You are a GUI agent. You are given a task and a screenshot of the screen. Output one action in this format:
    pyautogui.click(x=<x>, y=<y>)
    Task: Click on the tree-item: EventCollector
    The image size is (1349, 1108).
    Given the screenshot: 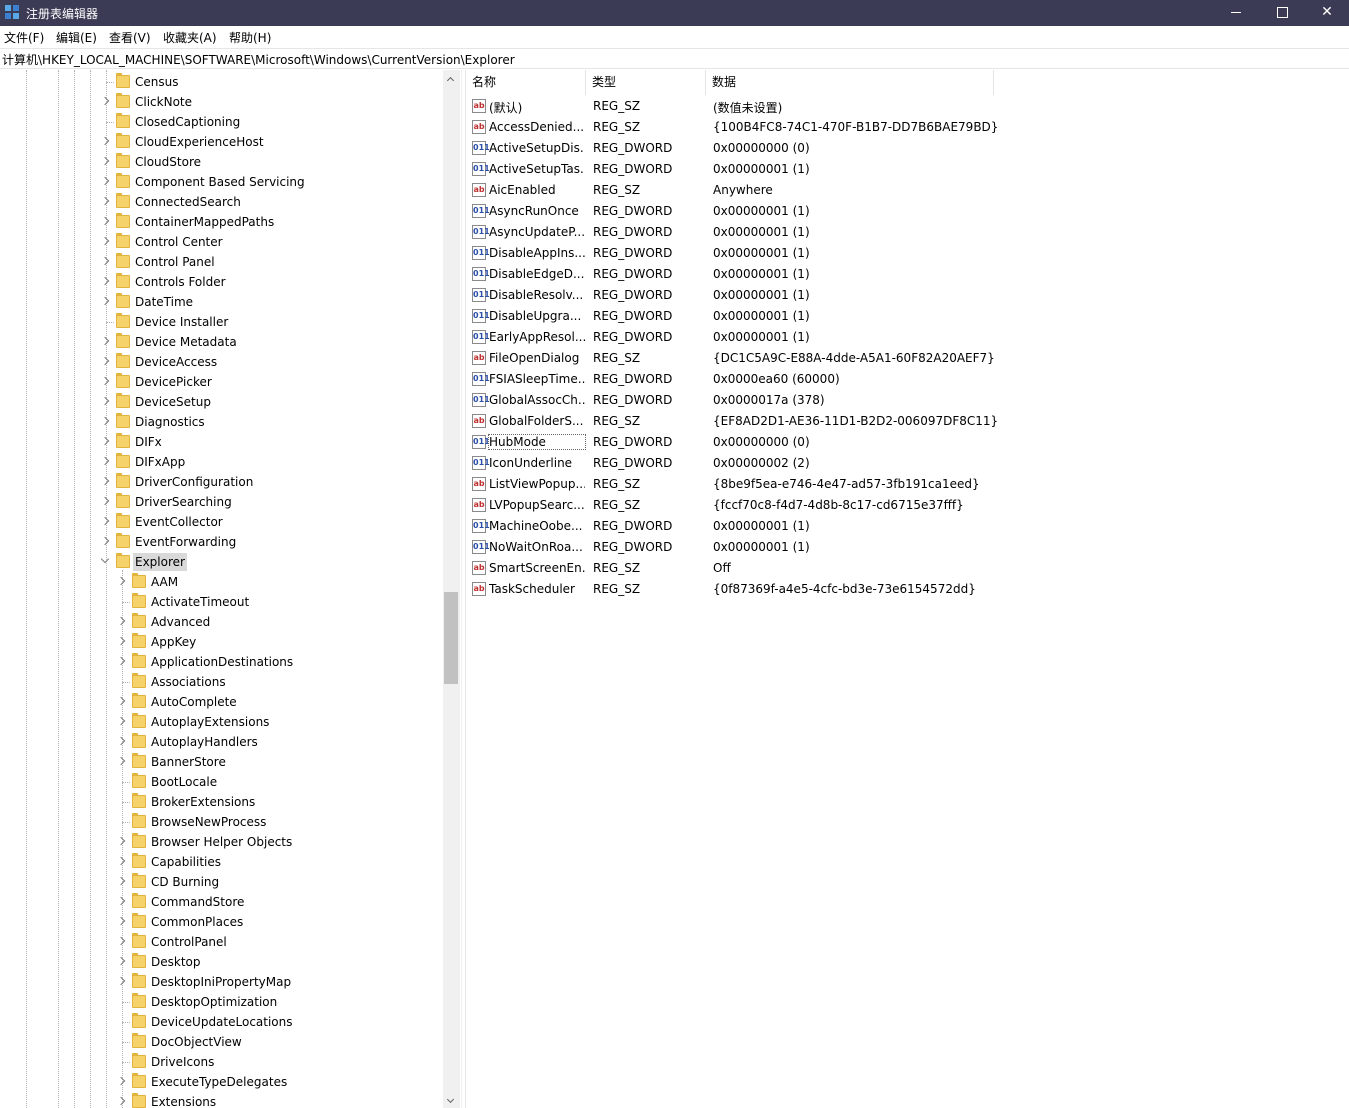 What is the action you would take?
    pyautogui.click(x=221, y=522)
    